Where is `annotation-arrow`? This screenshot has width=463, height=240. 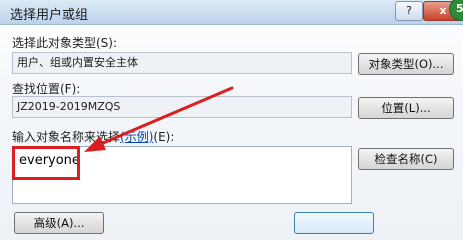
annotation-arrow is located at coordinates (159, 119).